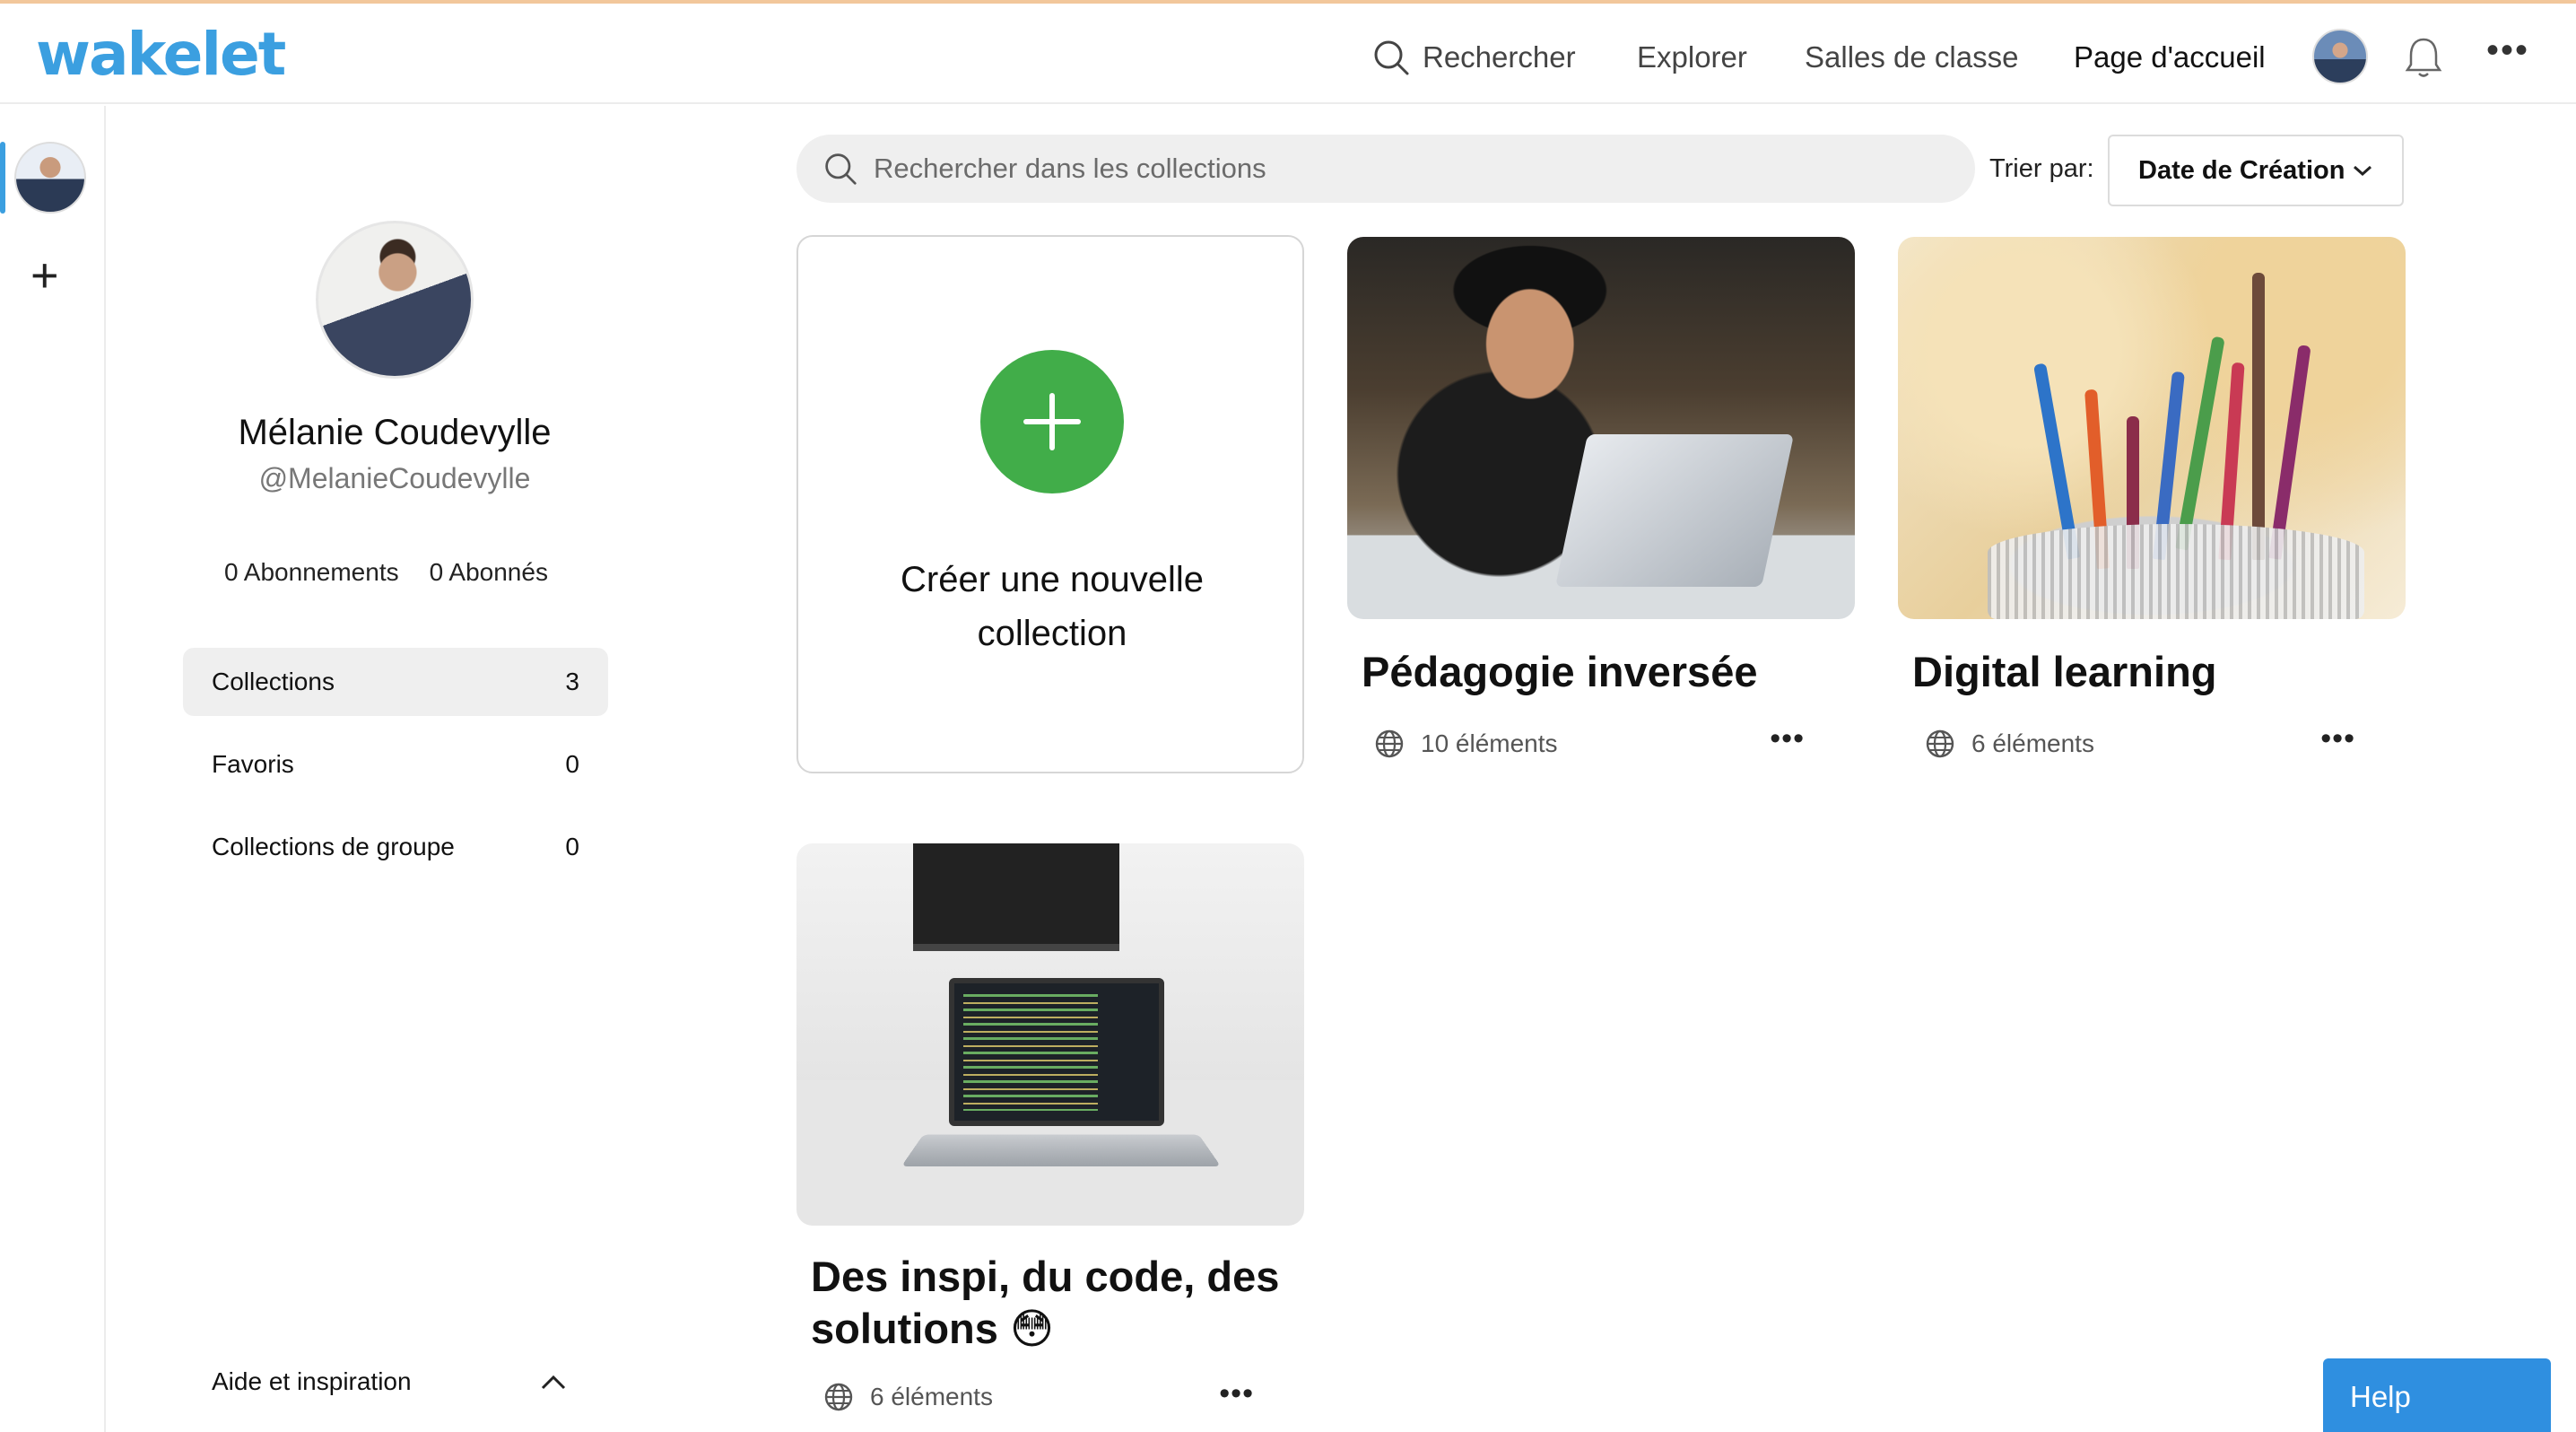 Image resolution: width=2576 pixels, height=1432 pixels. Describe the element at coordinates (1911, 57) in the screenshot. I see `nav-classrooms: Salles de classe` at that location.